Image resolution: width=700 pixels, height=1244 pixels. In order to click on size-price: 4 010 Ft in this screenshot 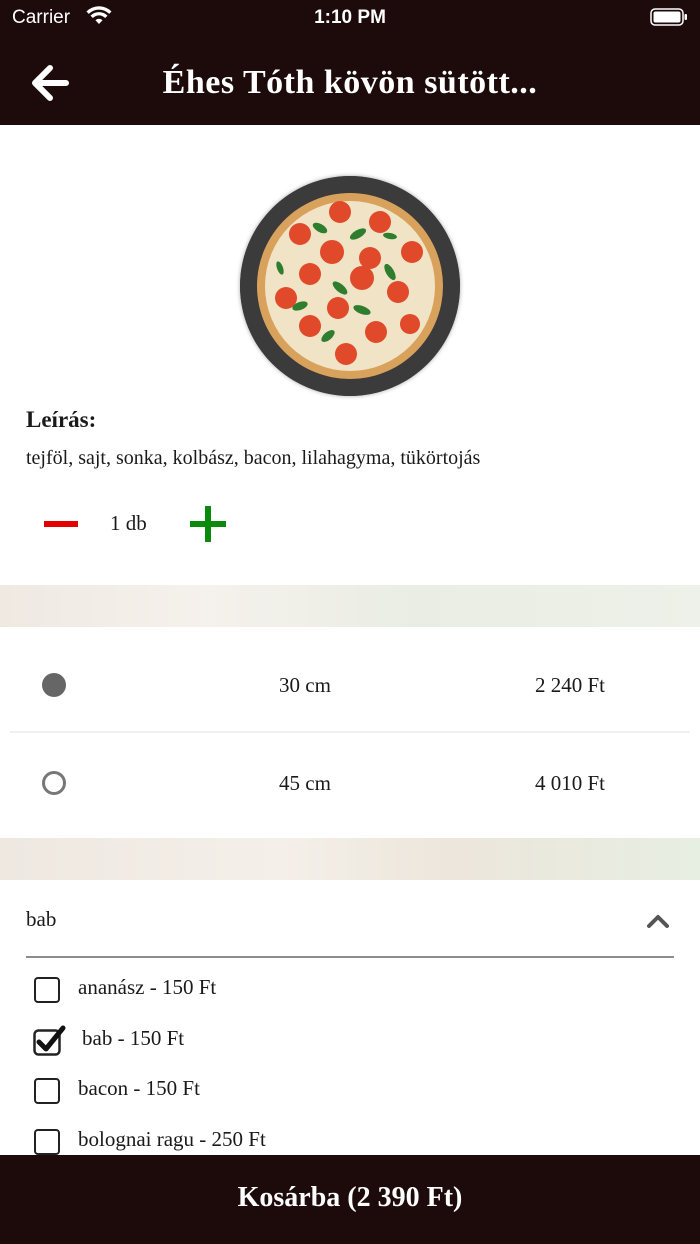, I will do `click(569, 783)`.